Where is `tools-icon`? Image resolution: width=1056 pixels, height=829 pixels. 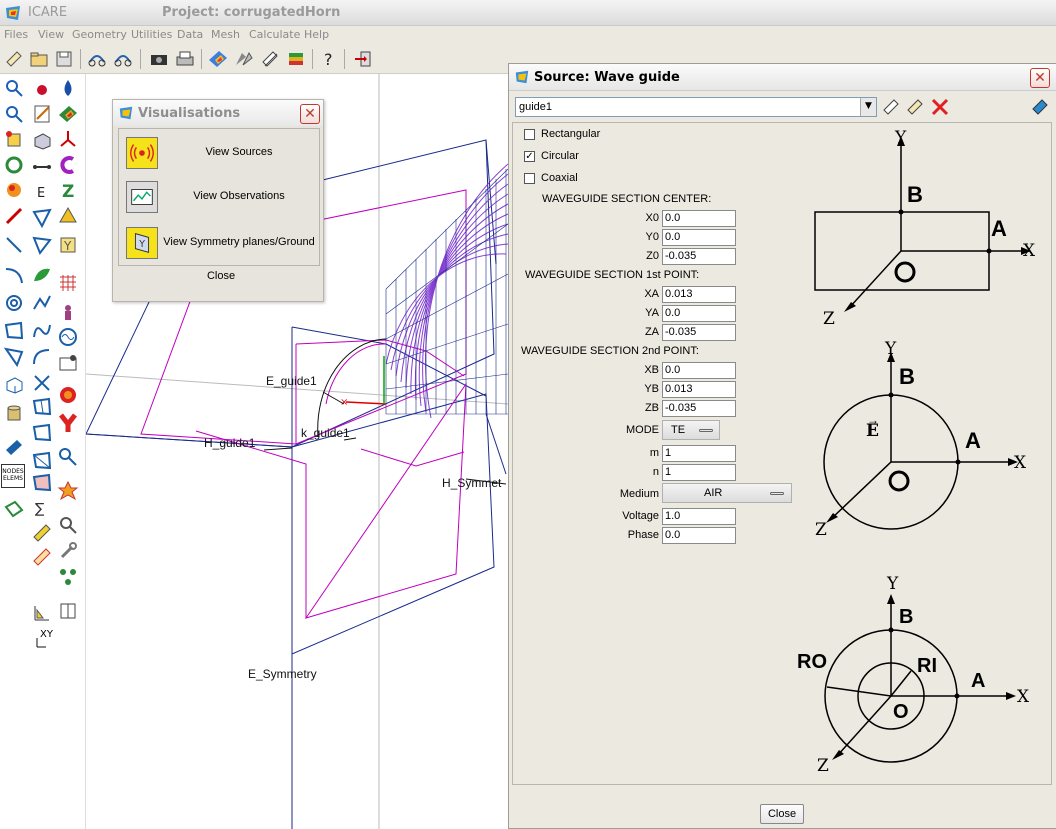 tools-icon is located at coordinates (244, 59).